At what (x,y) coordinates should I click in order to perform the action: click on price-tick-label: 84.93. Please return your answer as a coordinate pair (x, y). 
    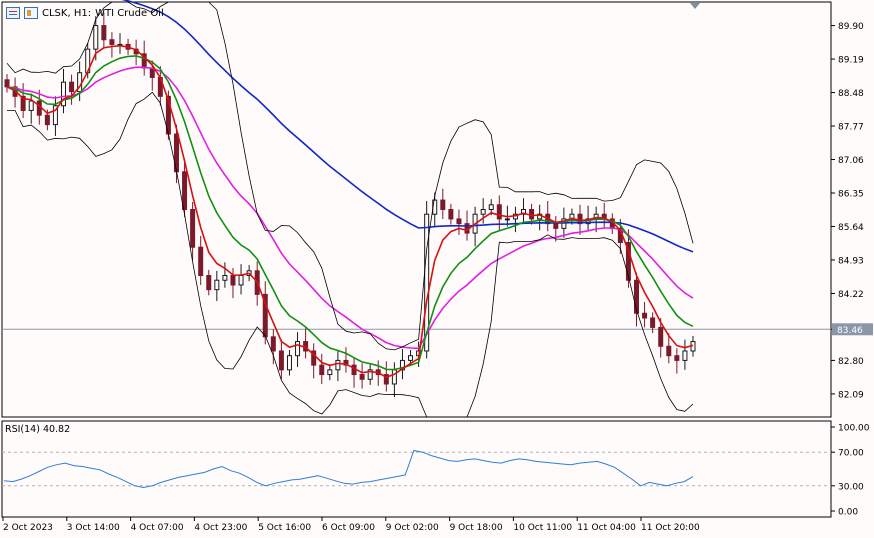
    Looking at the image, I should click on (851, 261).